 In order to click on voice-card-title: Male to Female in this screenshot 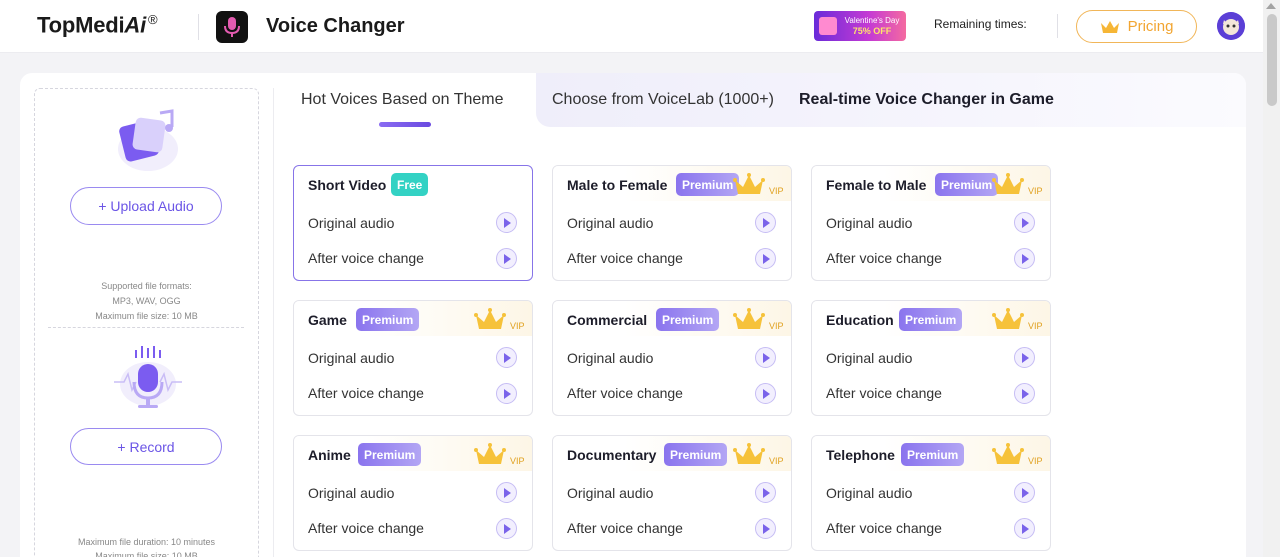, I will do `click(617, 185)`.